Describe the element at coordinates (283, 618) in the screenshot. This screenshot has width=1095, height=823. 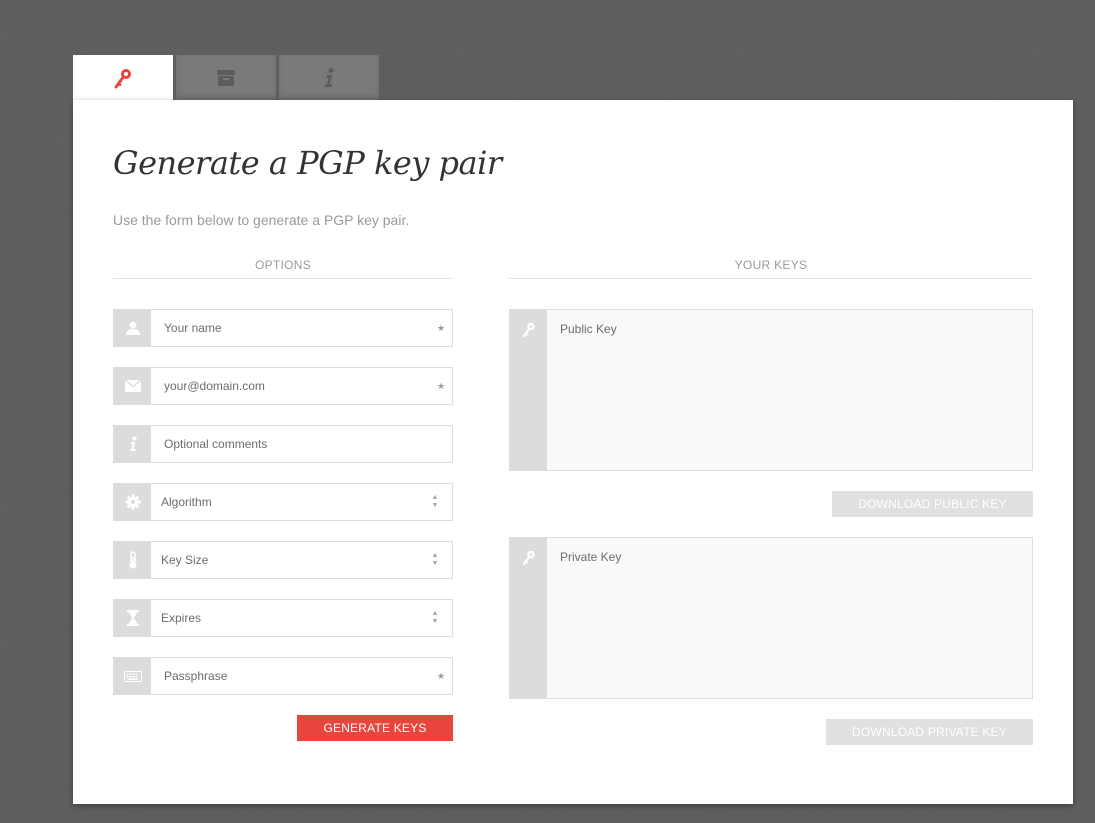
I see `expires-select: Expires ▲ ▼` at that location.